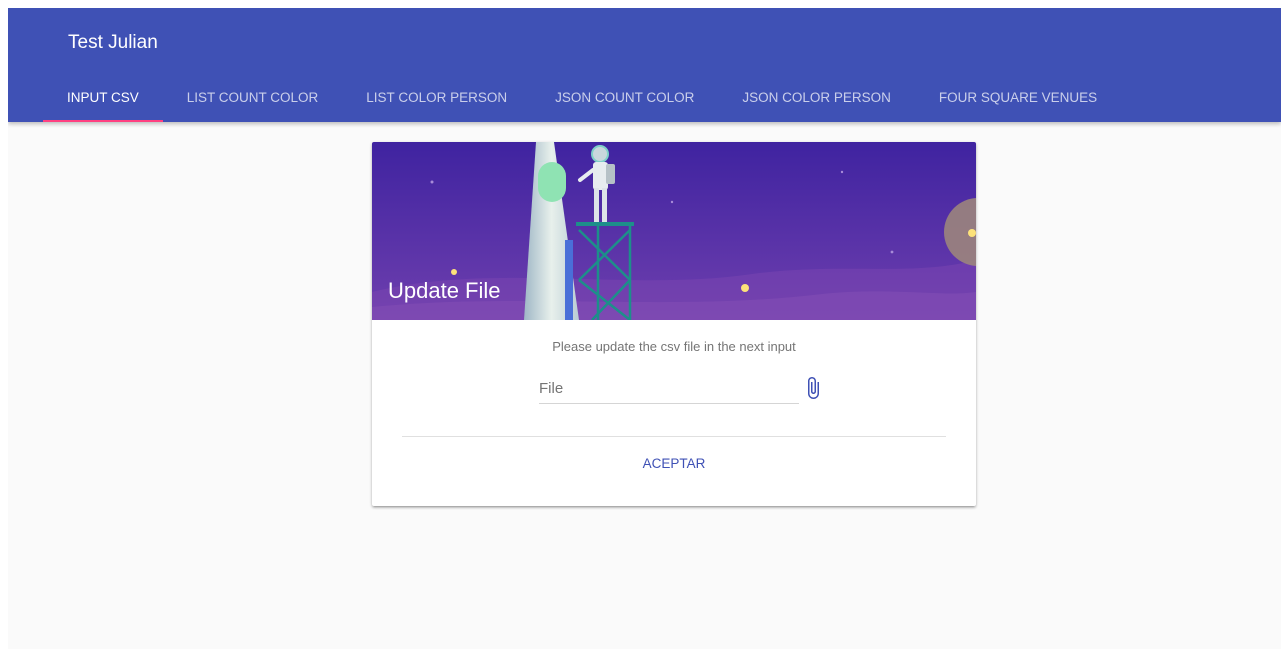  What do you see at coordinates (437, 97) in the screenshot?
I see `tab-label: LIST COLOR PERSON` at bounding box center [437, 97].